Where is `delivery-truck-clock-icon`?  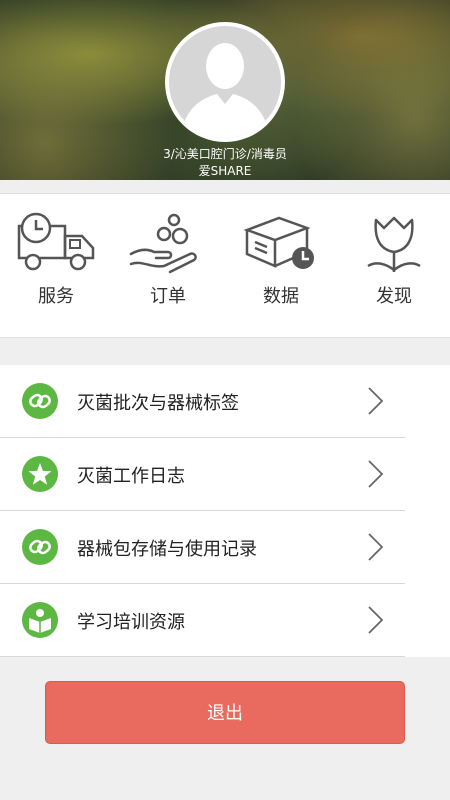
delivery-truck-clock-icon is located at coordinates (56, 241).